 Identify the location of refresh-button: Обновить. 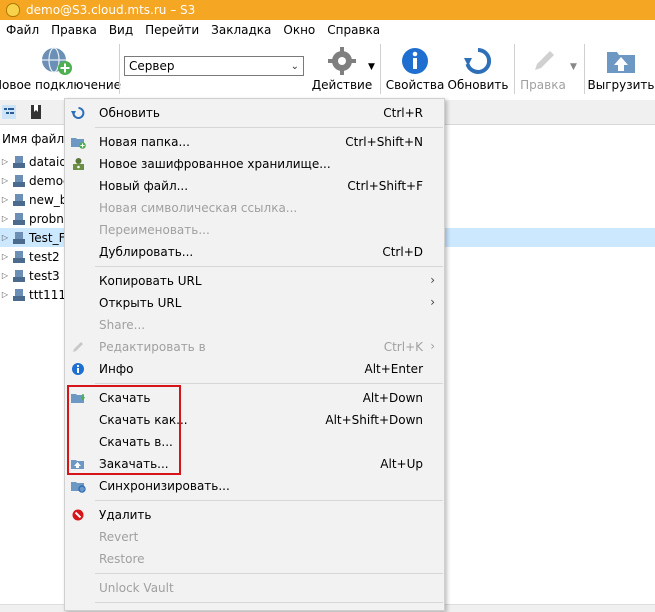
(478, 69).